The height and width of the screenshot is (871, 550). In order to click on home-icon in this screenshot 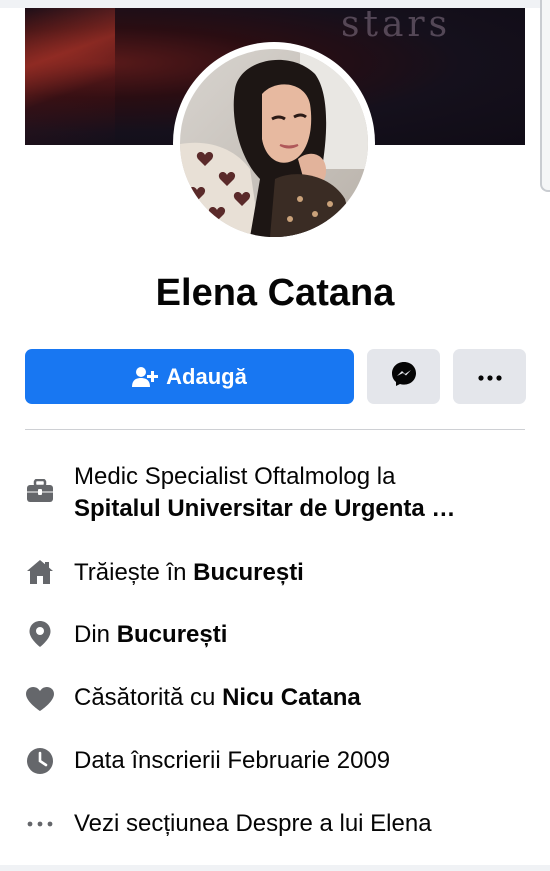, I will do `click(40, 571)`.